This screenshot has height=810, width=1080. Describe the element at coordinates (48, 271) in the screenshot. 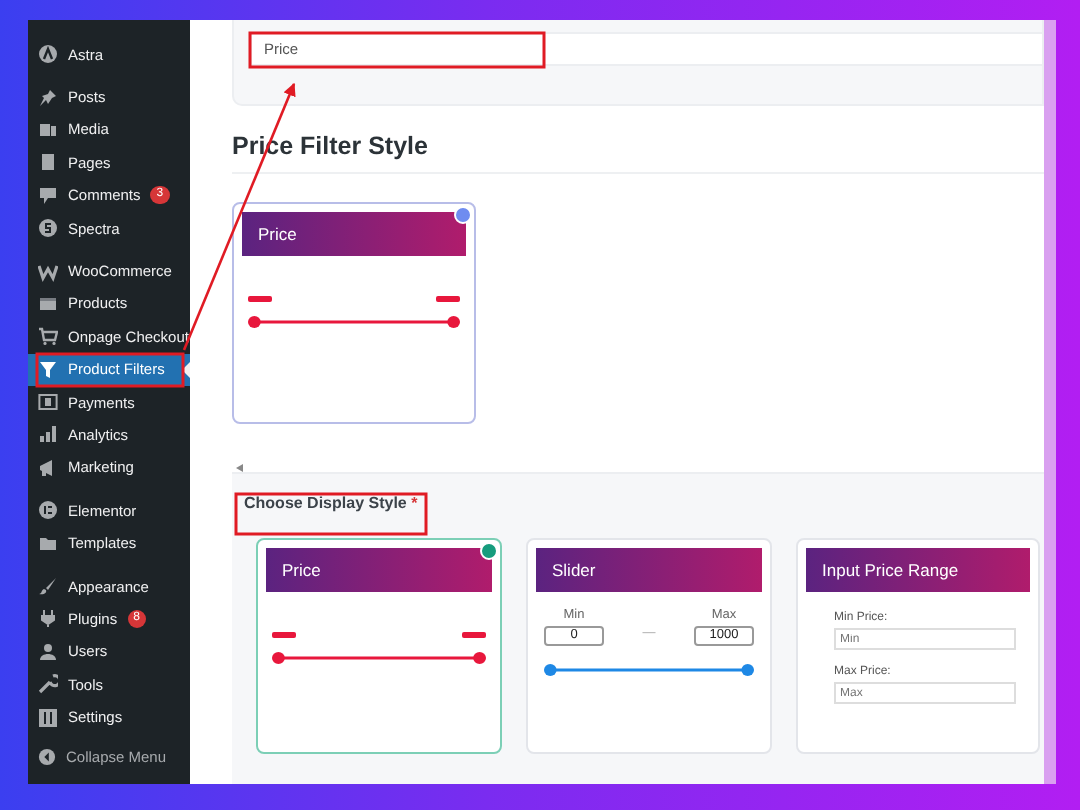

I see `w-letter-icon` at that location.